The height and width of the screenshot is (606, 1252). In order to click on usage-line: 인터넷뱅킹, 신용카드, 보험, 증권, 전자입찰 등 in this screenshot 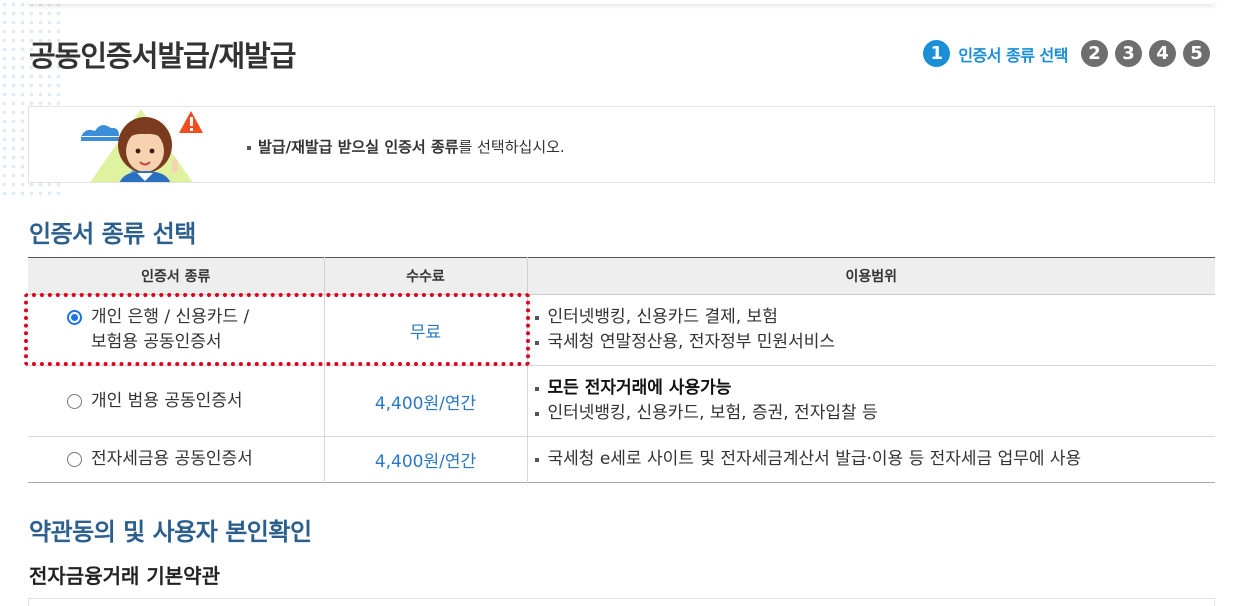, I will do `click(875, 413)`.